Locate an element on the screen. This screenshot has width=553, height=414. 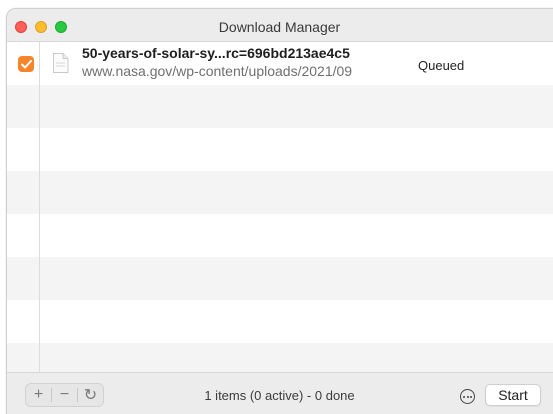
bottom-toolbar: + − ↻ 1 items (0 active) - 0 done Start is located at coordinates (280, 393).